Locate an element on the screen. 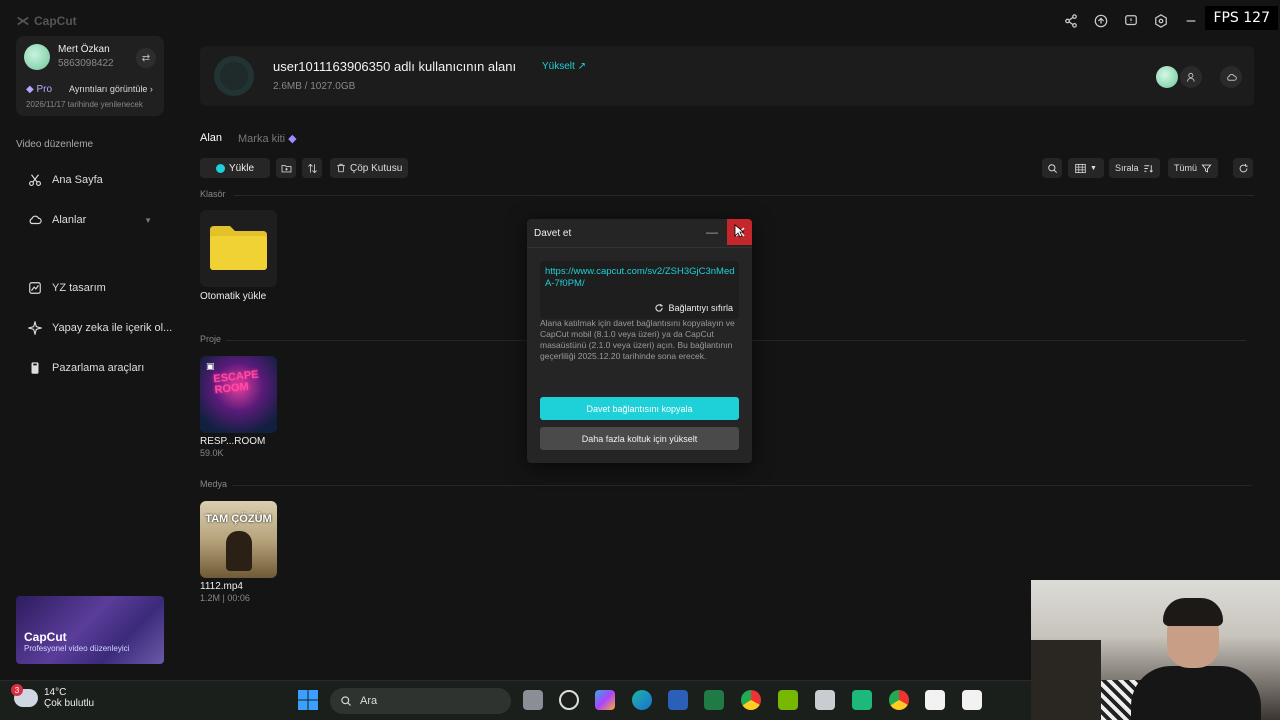 This screenshot has height=720, width=1280. reset-link-label: Bağlantıyı sıfırla is located at coordinates (700, 308).